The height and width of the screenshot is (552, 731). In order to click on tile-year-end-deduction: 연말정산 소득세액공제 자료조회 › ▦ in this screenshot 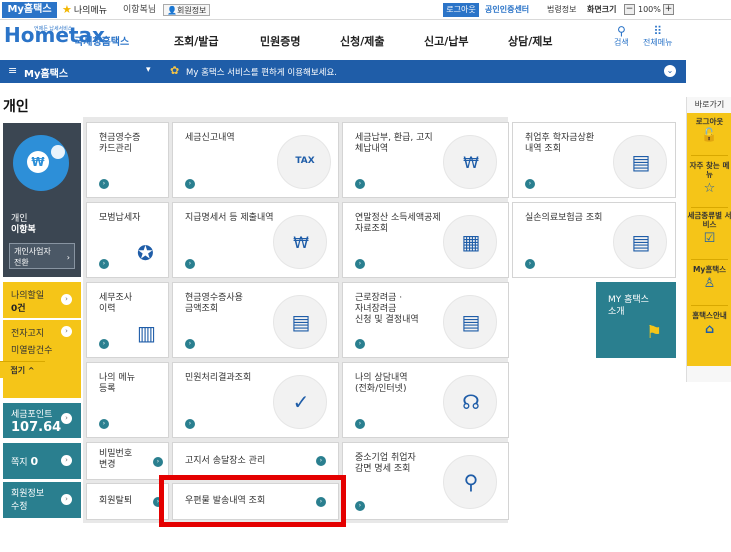, I will do `click(425, 240)`.